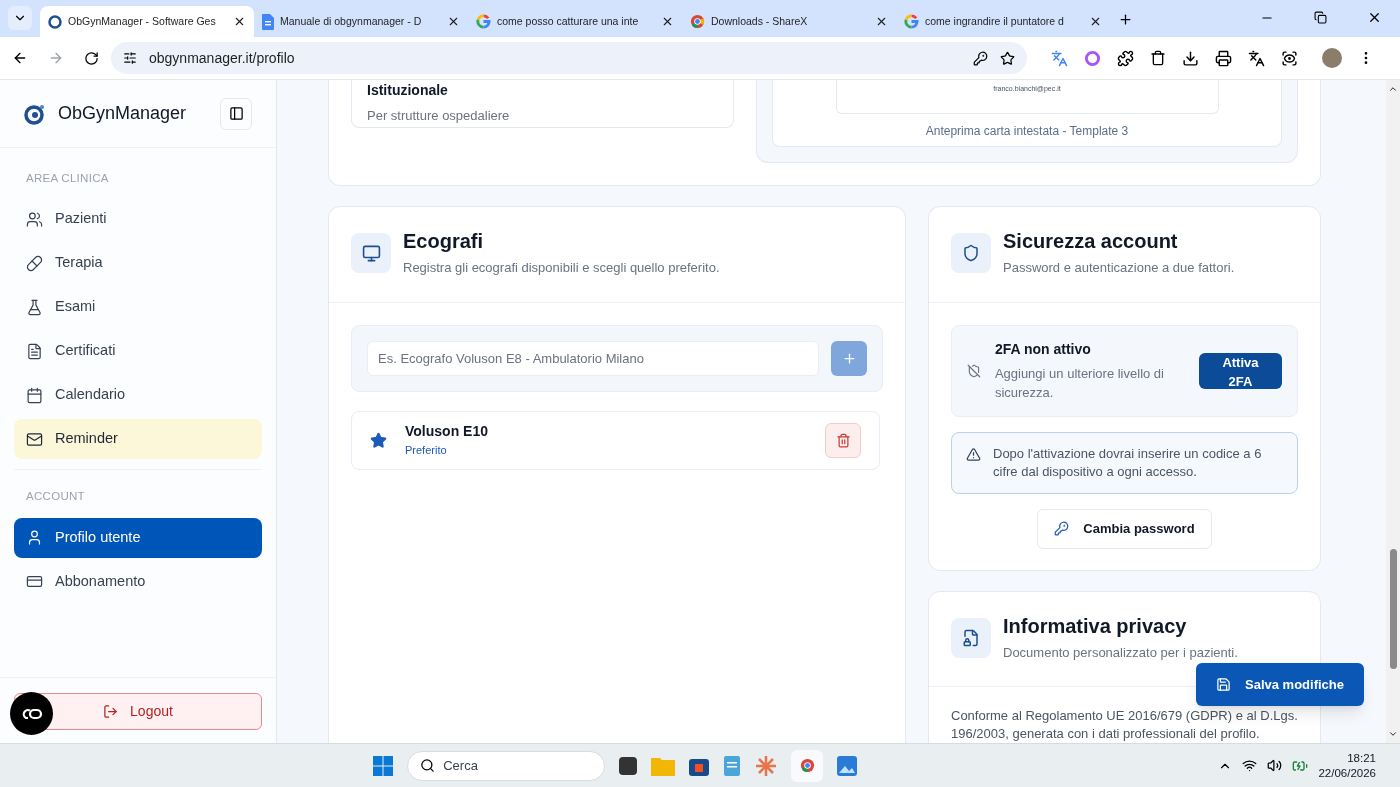 The height and width of the screenshot is (787, 1400). I want to click on tab-title: ObGynManager - Software Ges, so click(142, 21).